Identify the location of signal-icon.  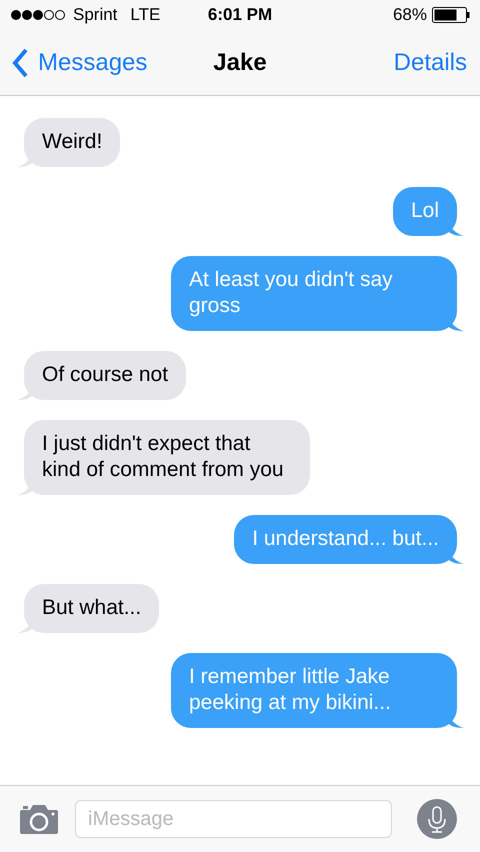
(39, 15).